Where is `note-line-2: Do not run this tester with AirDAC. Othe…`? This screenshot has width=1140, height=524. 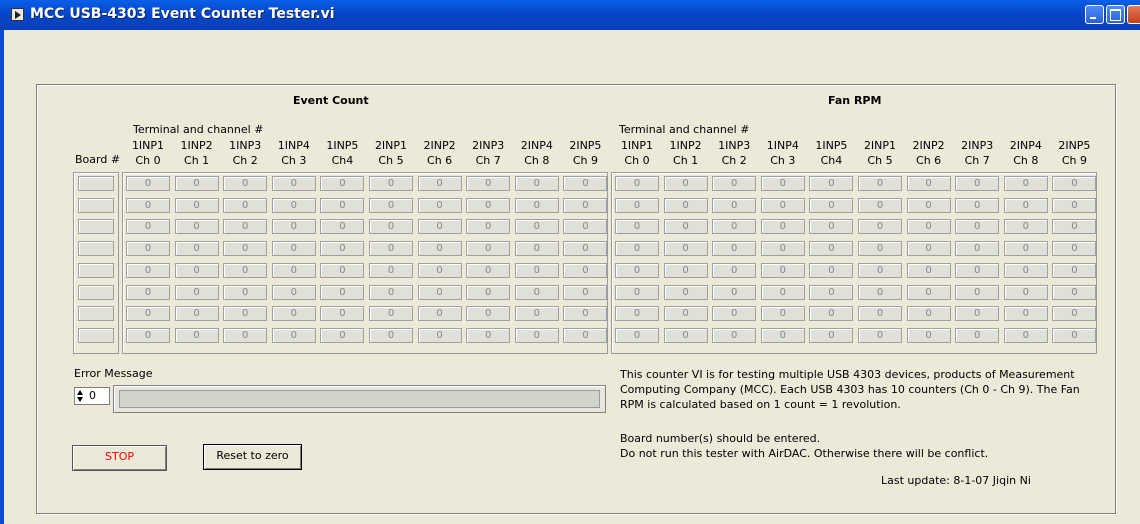
note-line-2: Do not run this tester with AirDAC. Othe… is located at coordinates (804, 453).